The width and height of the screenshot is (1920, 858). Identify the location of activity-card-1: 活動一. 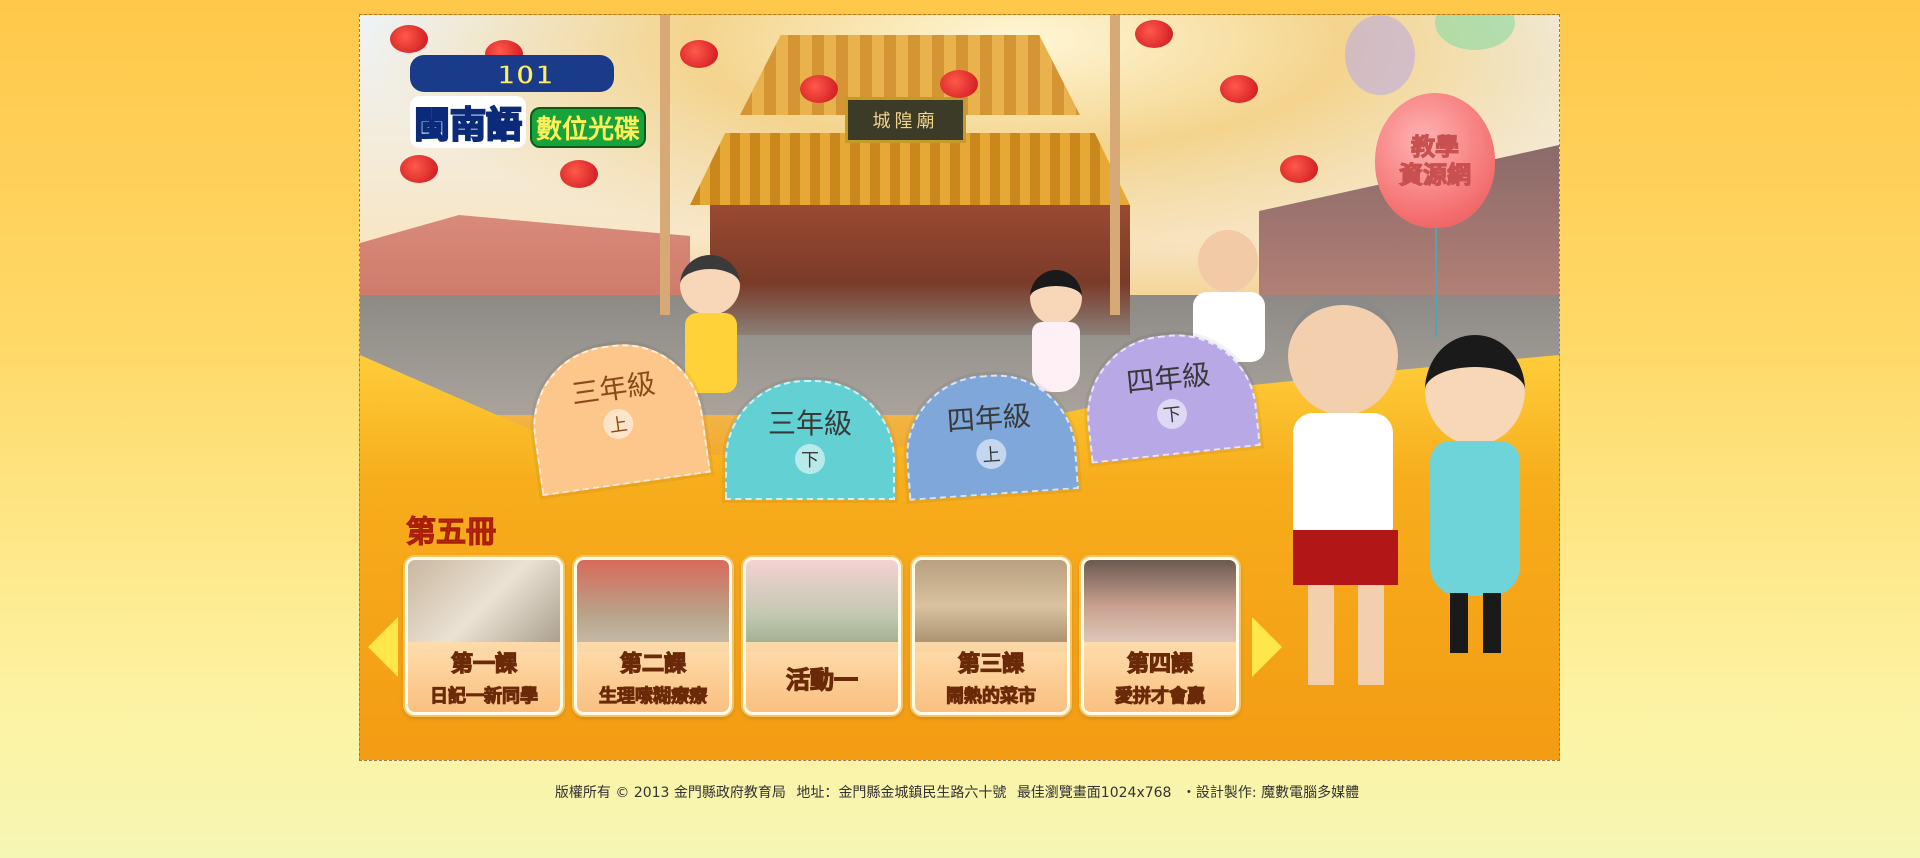
(822, 636).